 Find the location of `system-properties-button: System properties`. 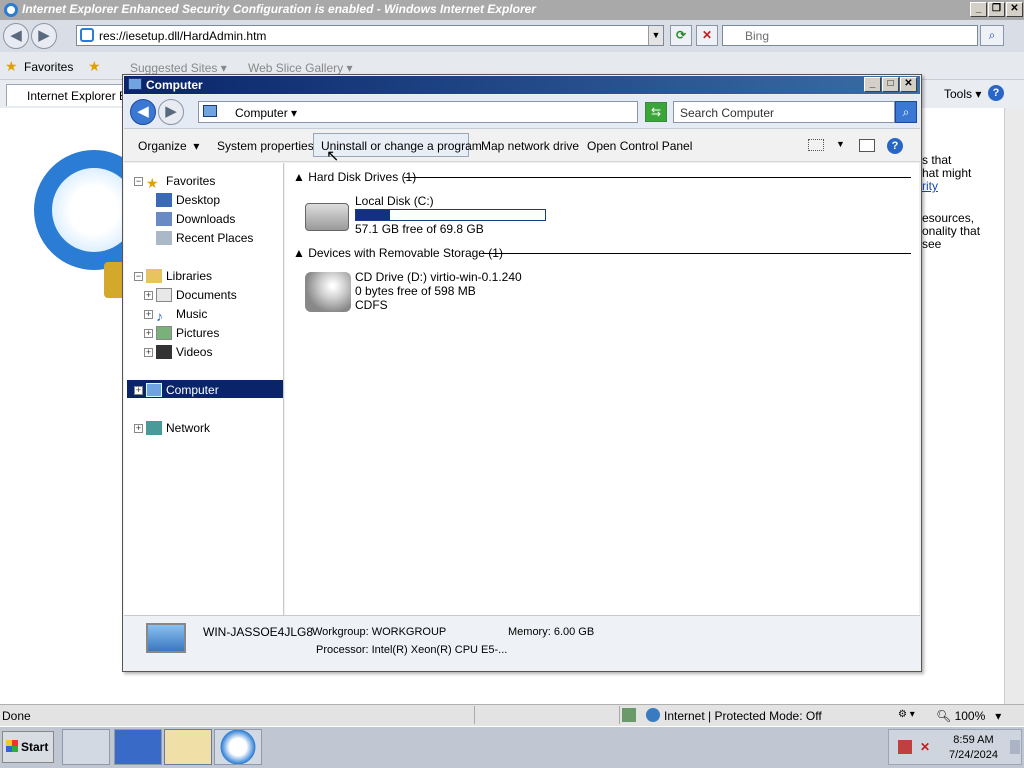

system-properties-button: System properties is located at coordinates (265, 146).